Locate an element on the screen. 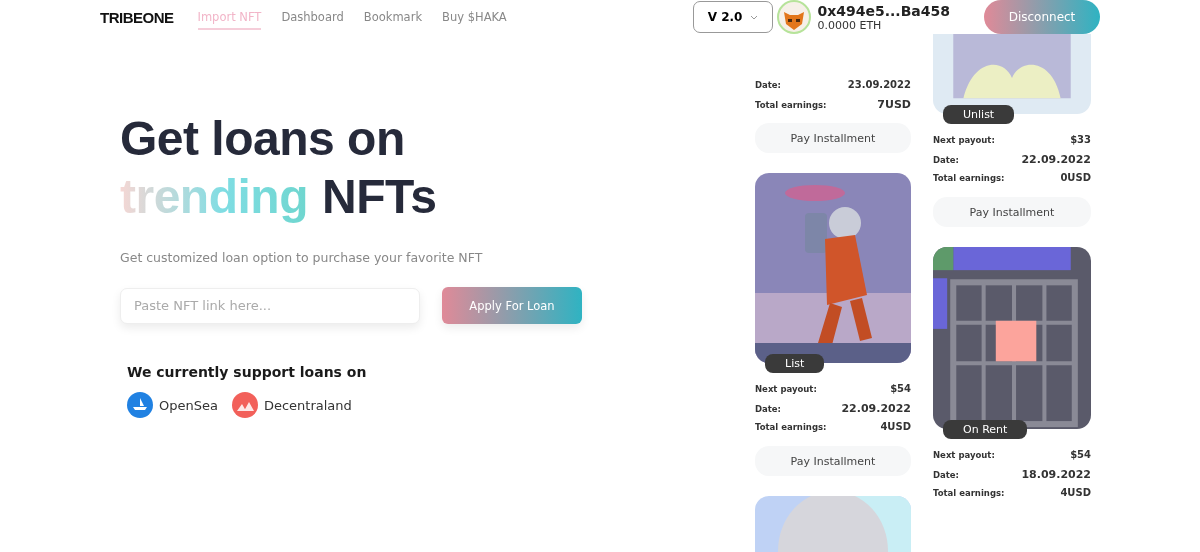 This screenshot has width=1200, height=552. field-value: 0USD is located at coordinates (1075, 177).